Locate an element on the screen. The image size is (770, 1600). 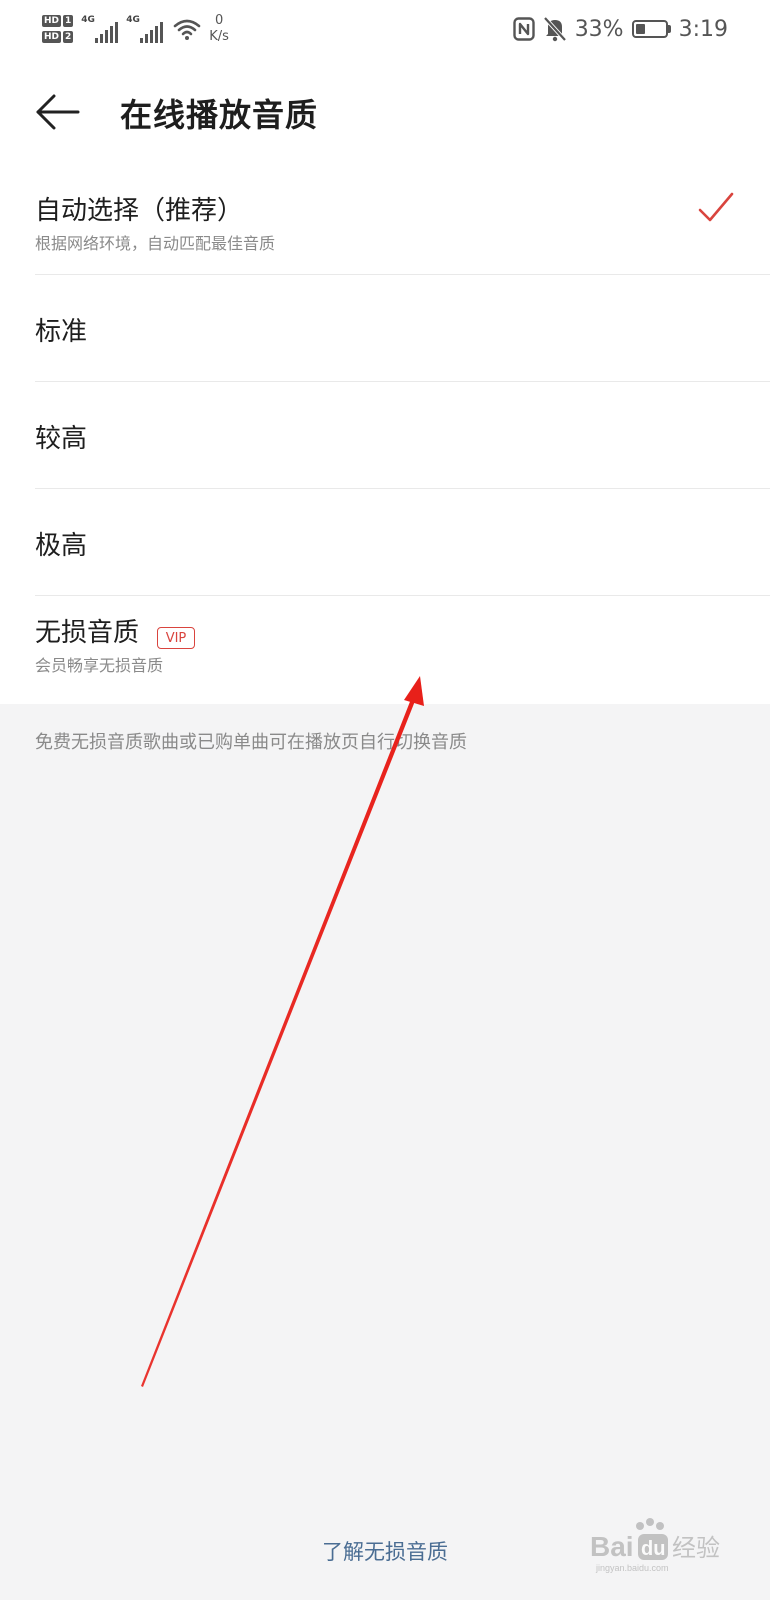
signal-icon-sim2: 4G is located at coordinates (145, 29).